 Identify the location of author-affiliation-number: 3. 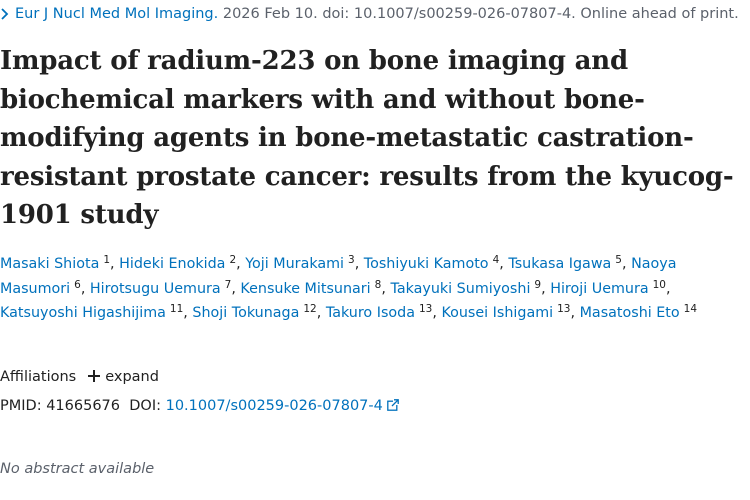
(351, 260).